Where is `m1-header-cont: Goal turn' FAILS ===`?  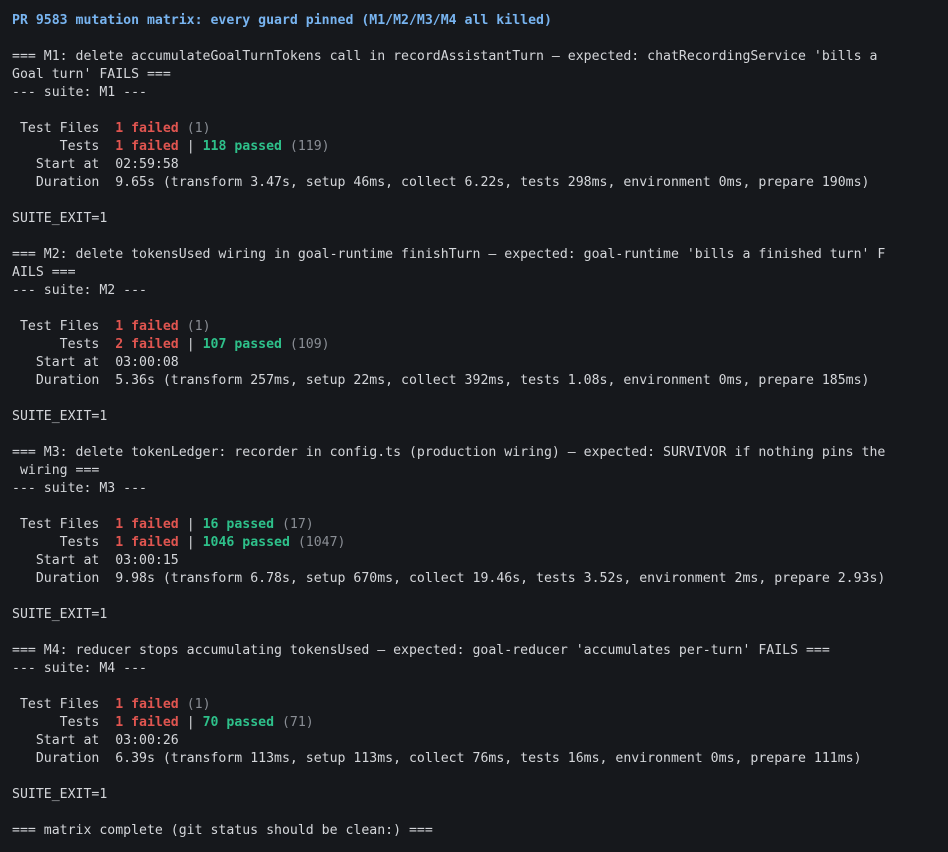
m1-header-cont: Goal turn' FAILS === is located at coordinates (91, 74).